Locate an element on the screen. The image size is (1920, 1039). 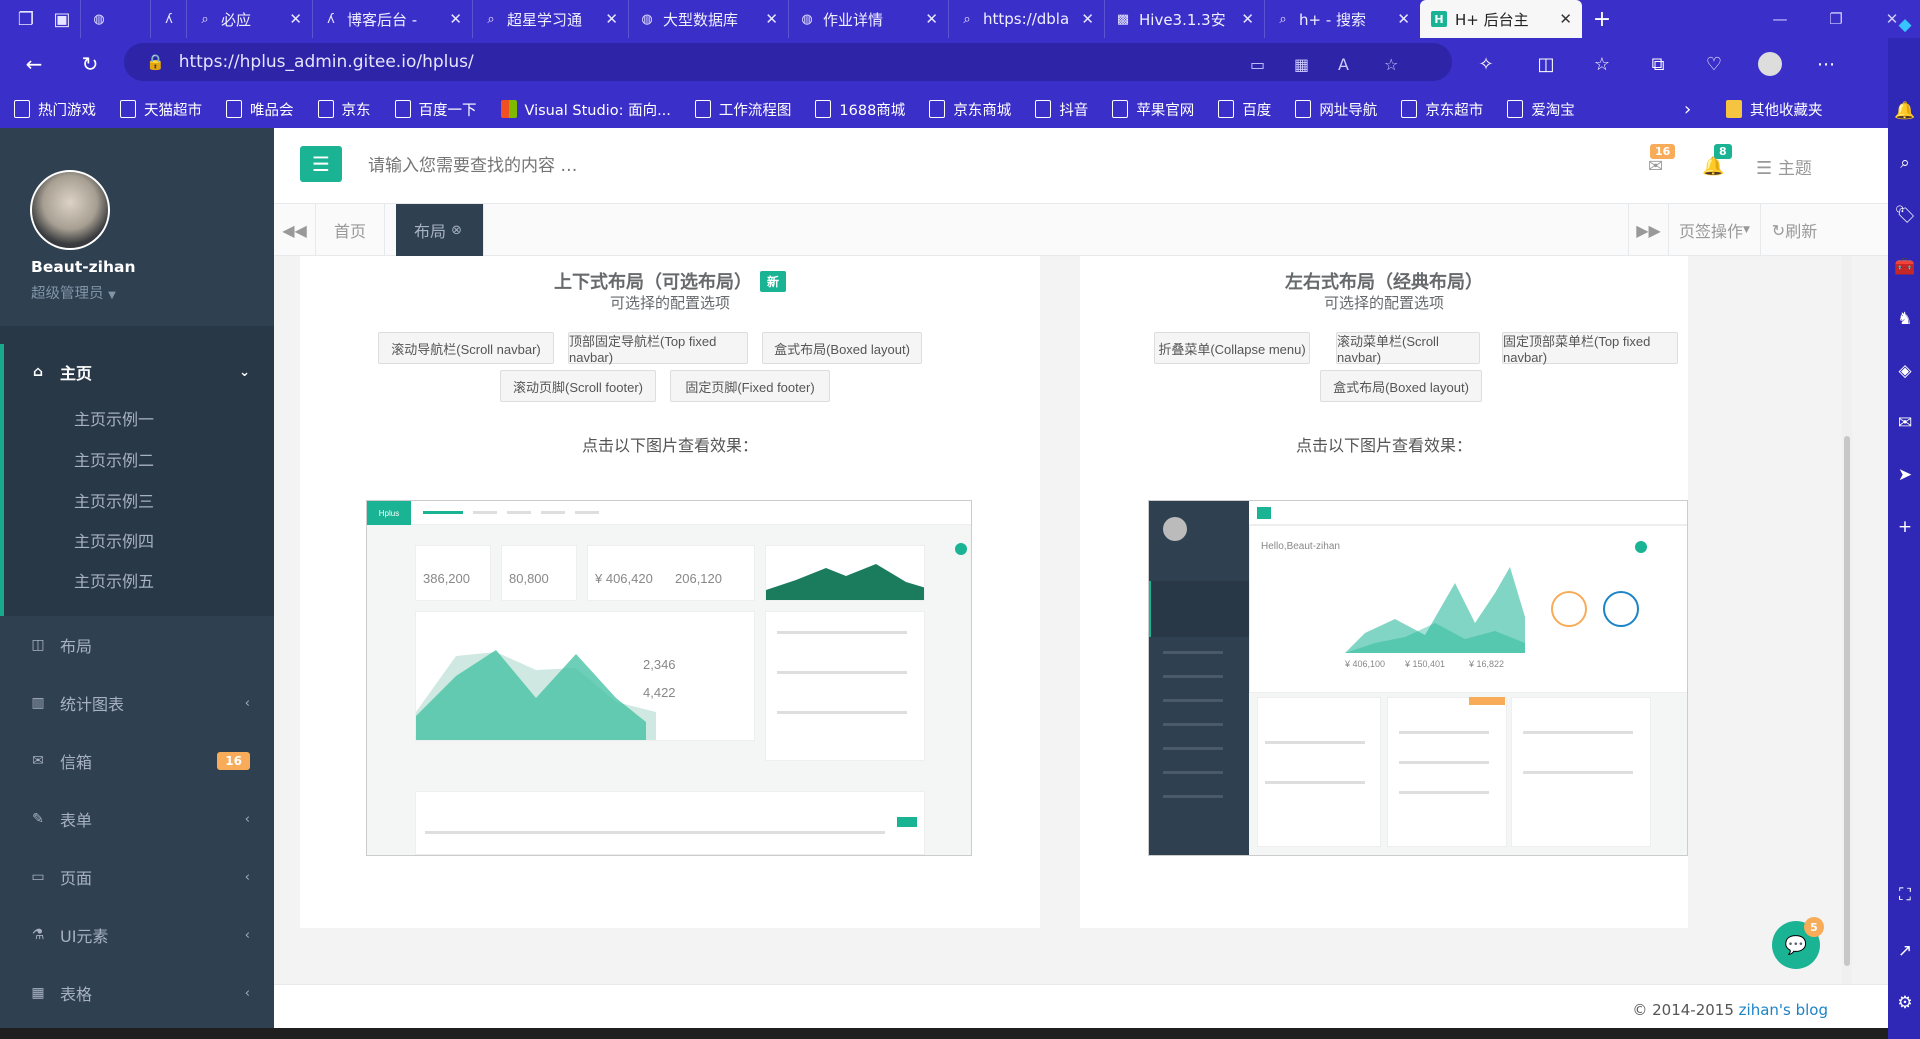
search-icon: ⌕ is located at coordinates (1905, 163).